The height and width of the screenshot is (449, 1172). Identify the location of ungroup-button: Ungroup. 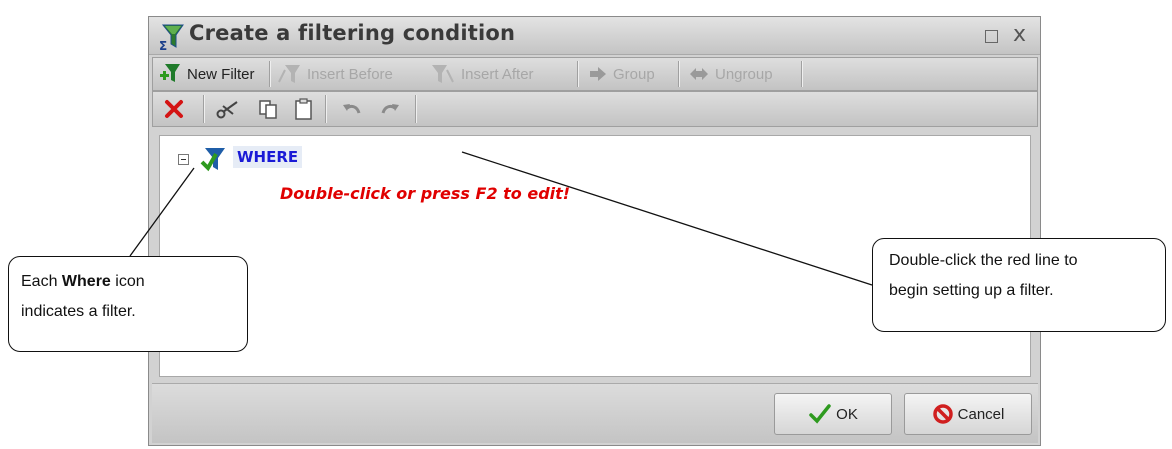
(731, 74).